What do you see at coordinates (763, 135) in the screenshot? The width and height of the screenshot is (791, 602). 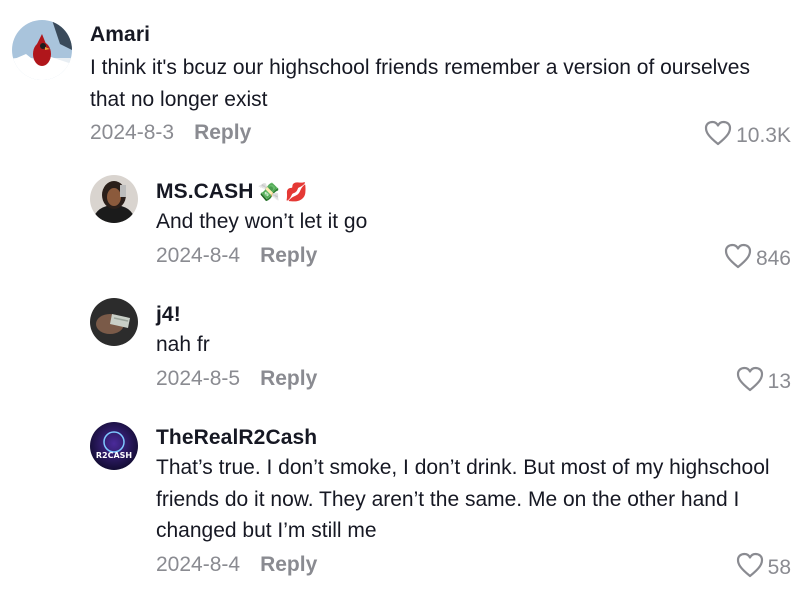 I see `like-count: 10.3K` at bounding box center [763, 135].